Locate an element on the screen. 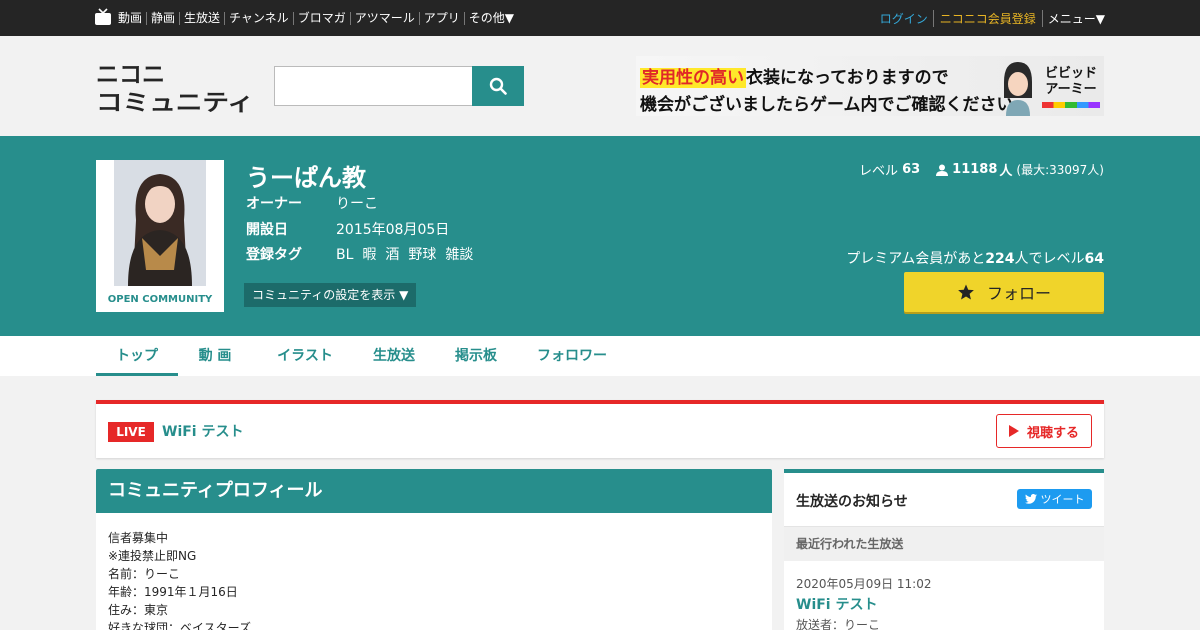  nav-seiga: 静画 is located at coordinates (162, 18).